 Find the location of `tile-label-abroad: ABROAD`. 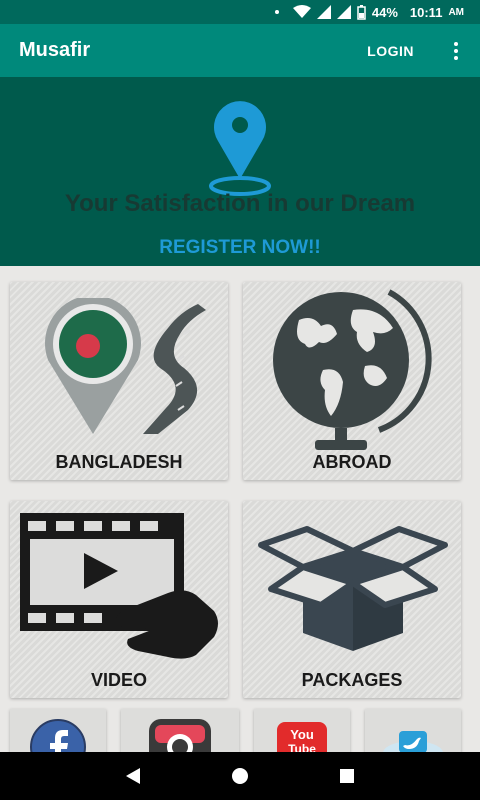

tile-label-abroad: ABROAD is located at coordinates (352, 462).